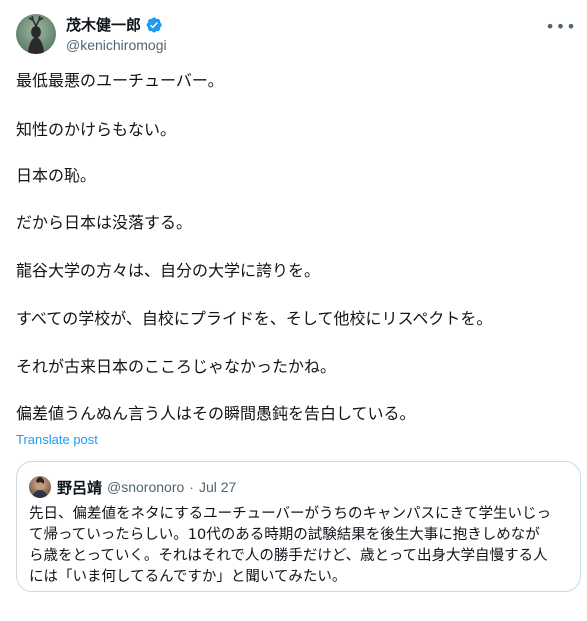  I want to click on quote-header: 野呂靖 @snoronoro · Jul 27, so click(146, 487).